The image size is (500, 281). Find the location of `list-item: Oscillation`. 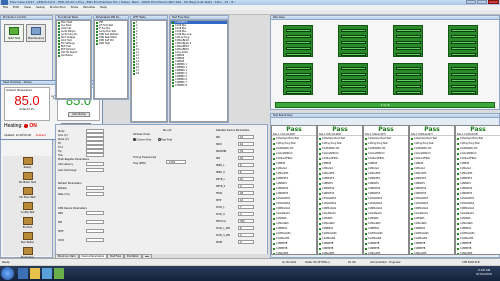

list-item: Oscillation is located at coordinates (73, 55).